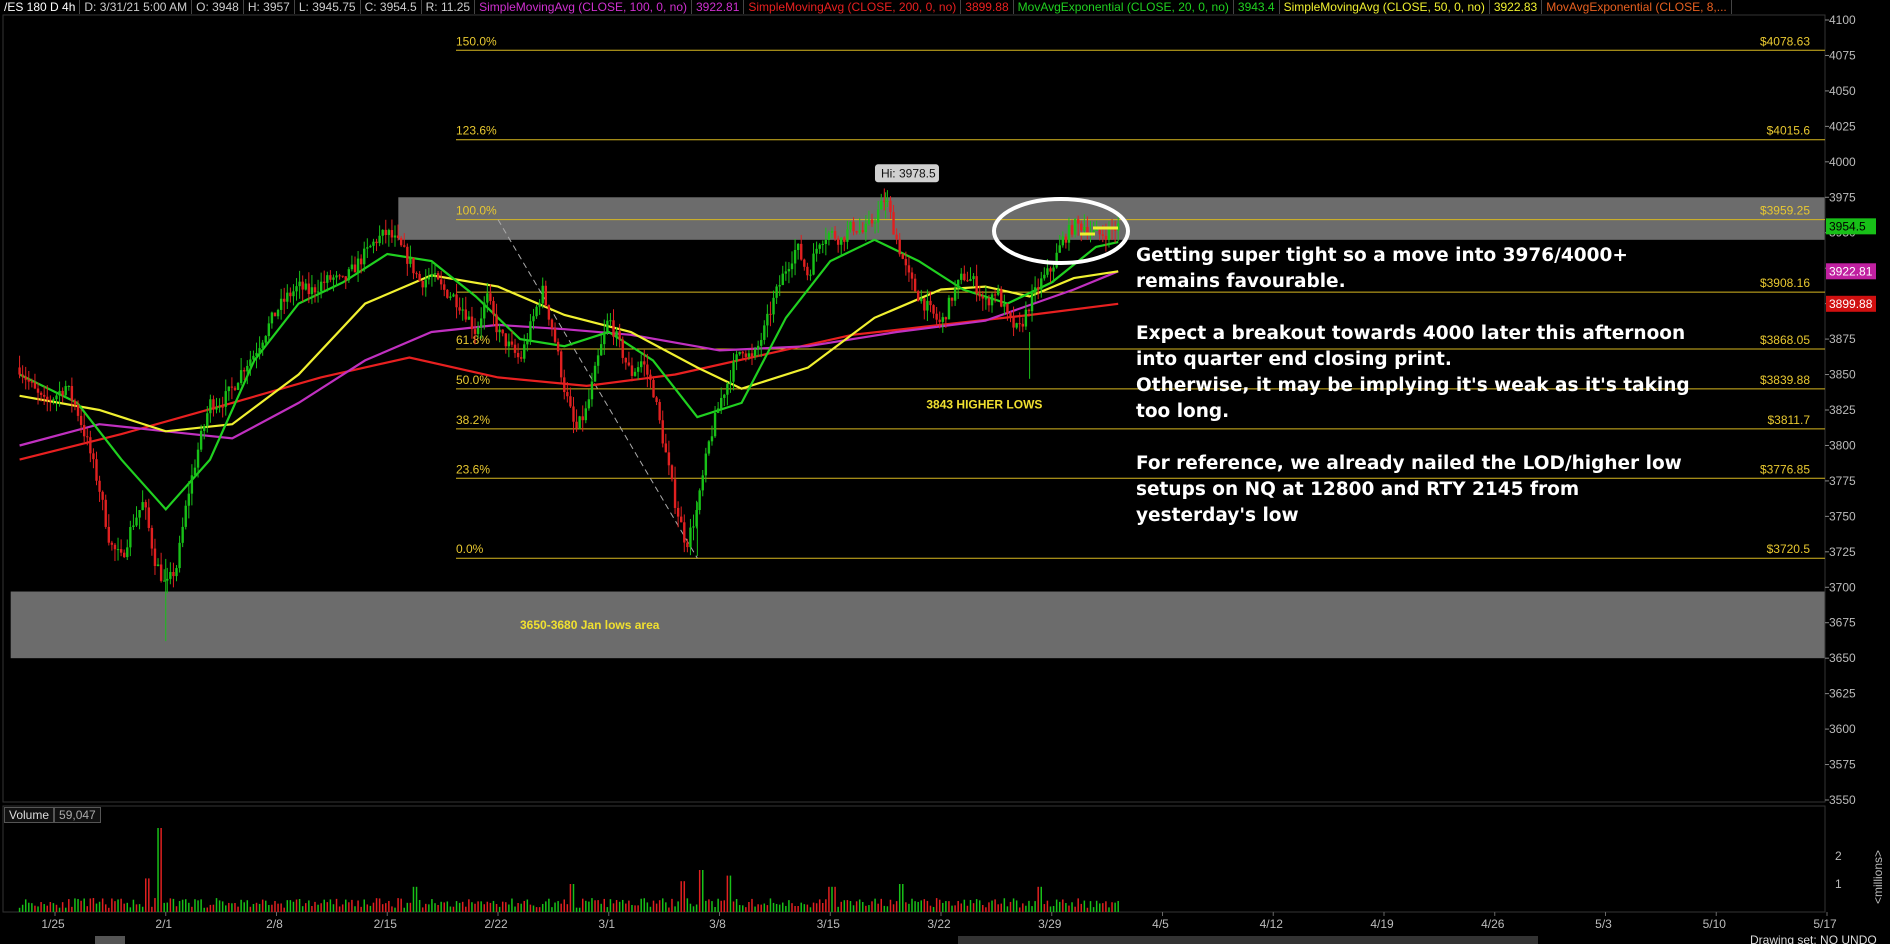 This screenshot has height=944, width=1890. I want to click on high-marker-label: Hi: 3978.5, so click(908, 173).